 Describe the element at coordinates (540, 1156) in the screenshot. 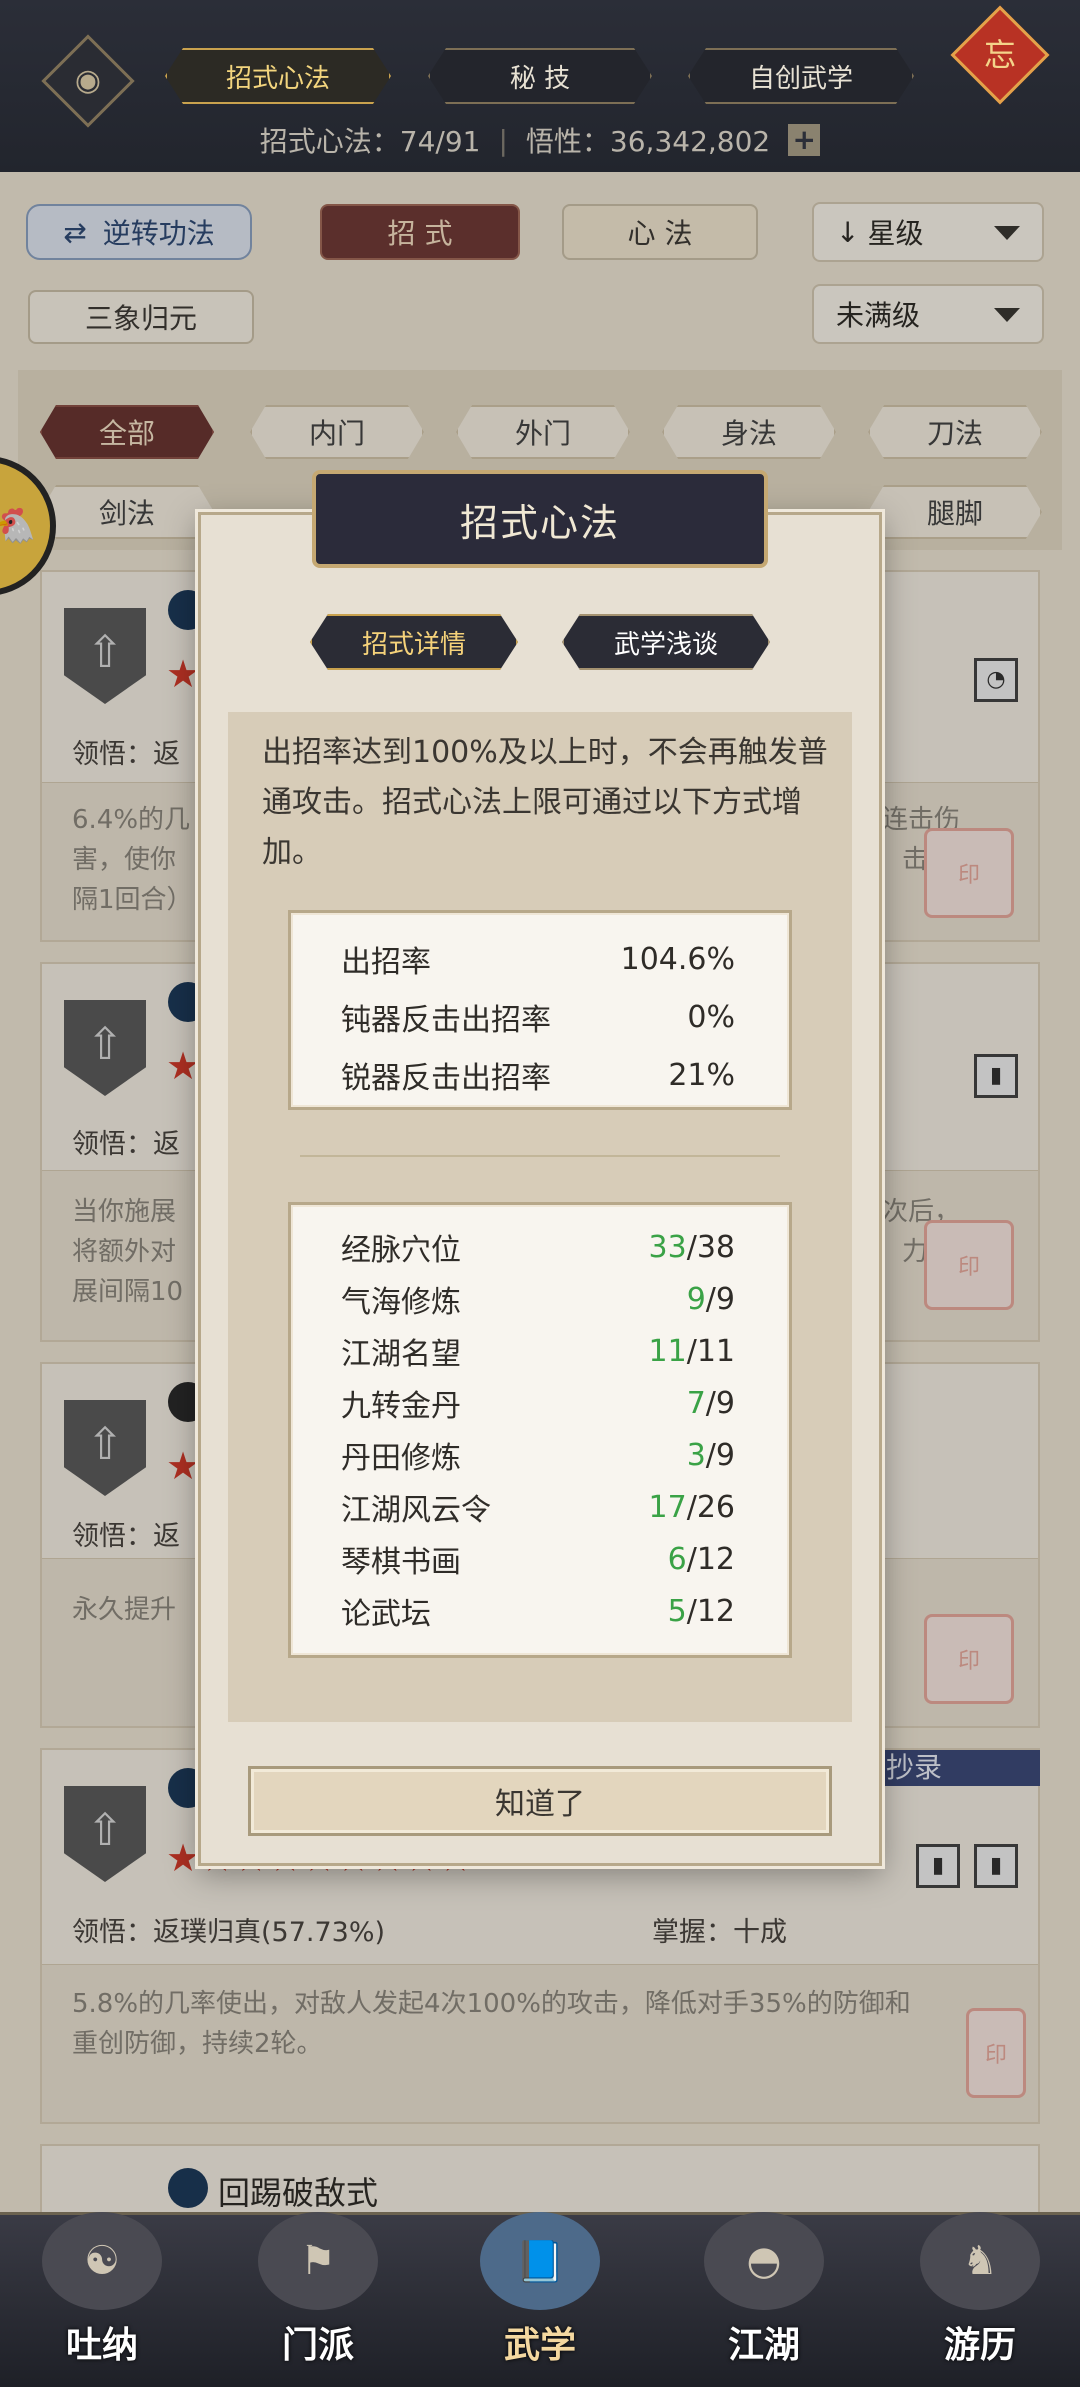

I see `divider` at that location.